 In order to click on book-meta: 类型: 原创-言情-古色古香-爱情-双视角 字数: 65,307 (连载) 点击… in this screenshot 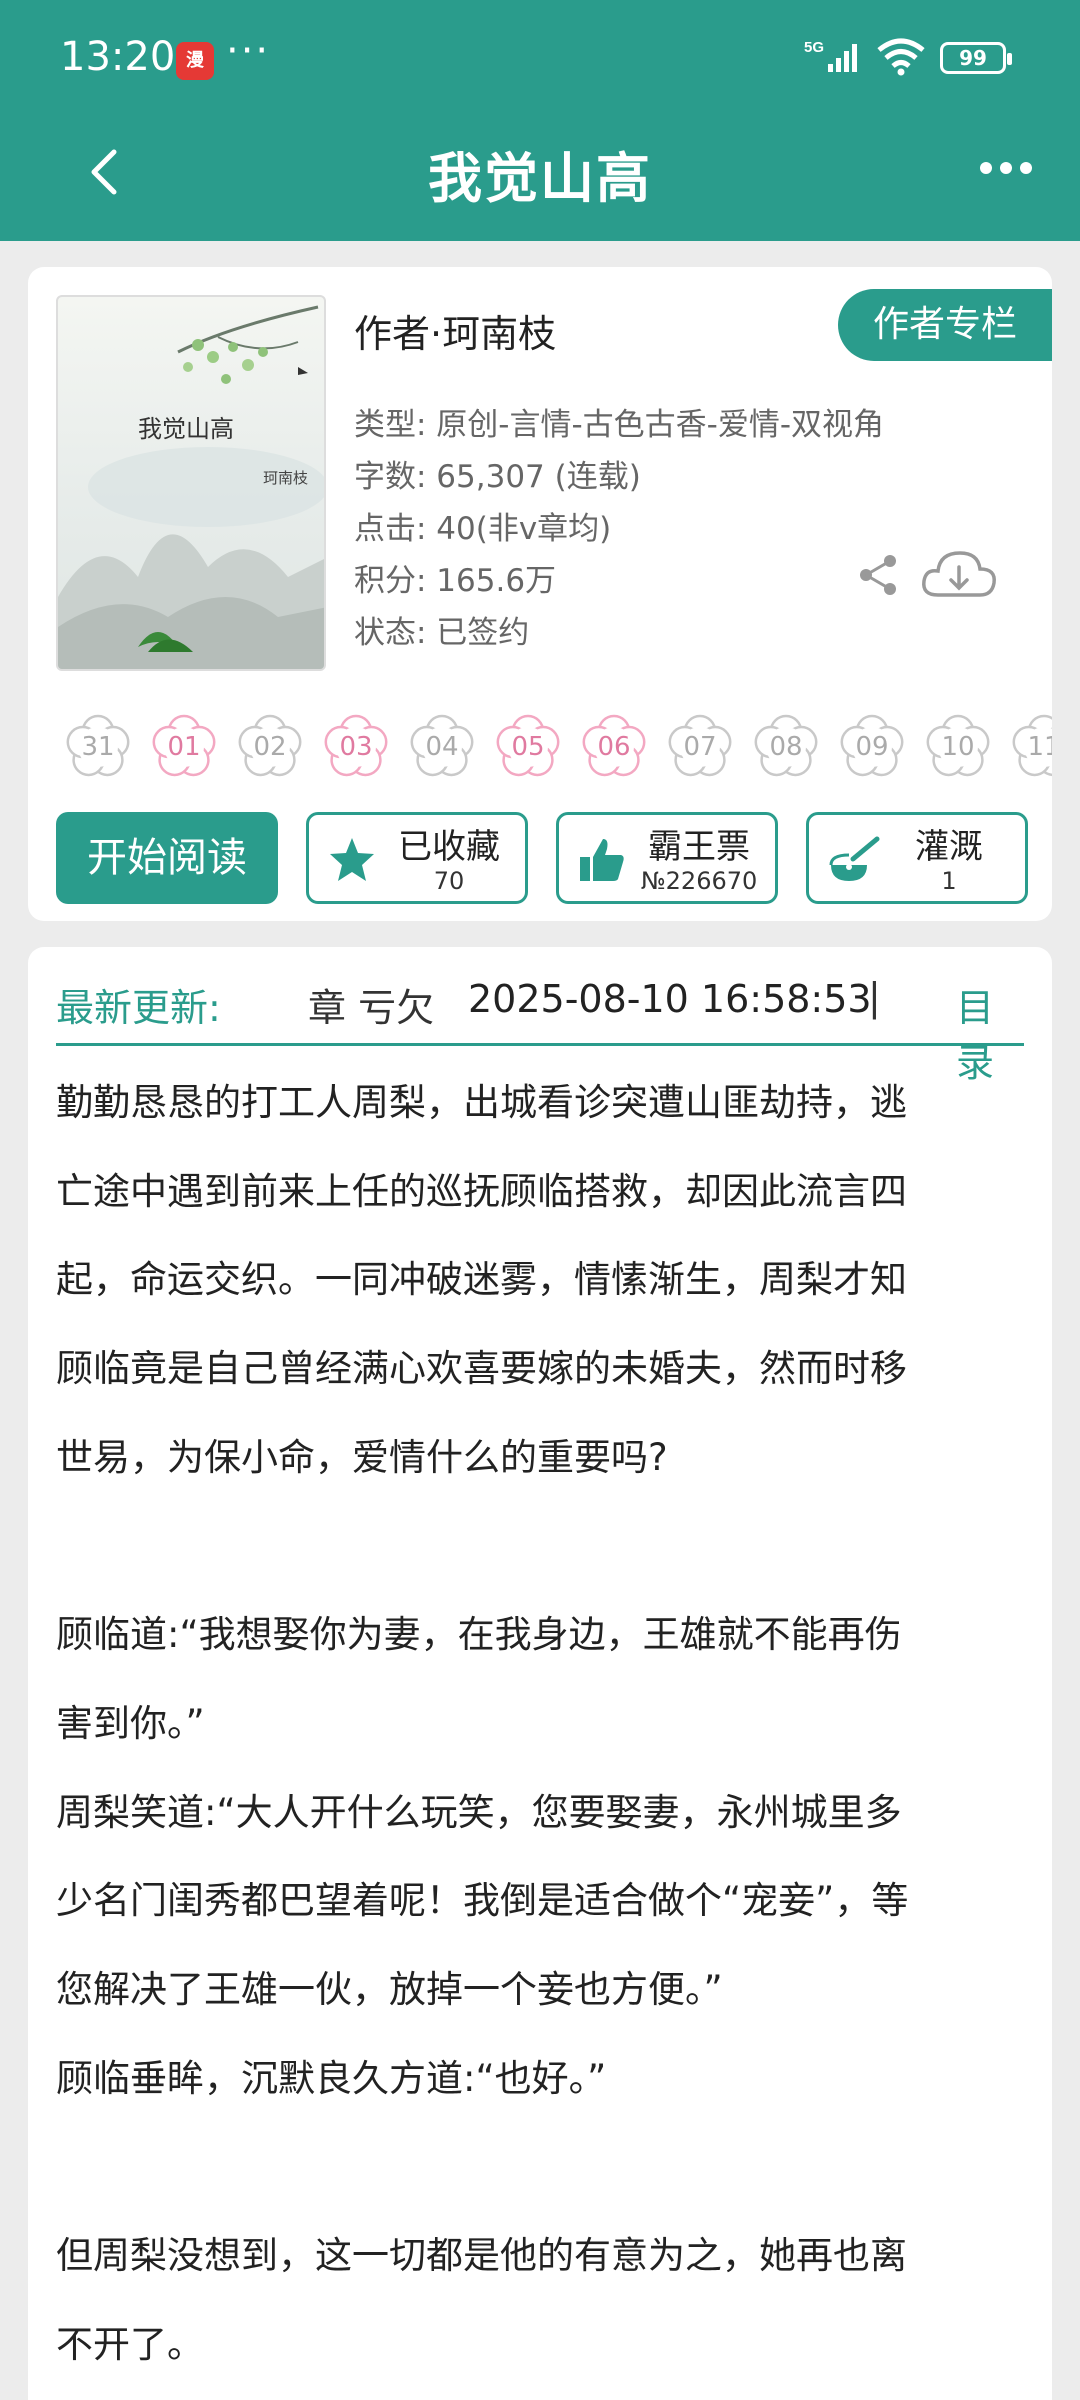, I will do `click(619, 529)`.